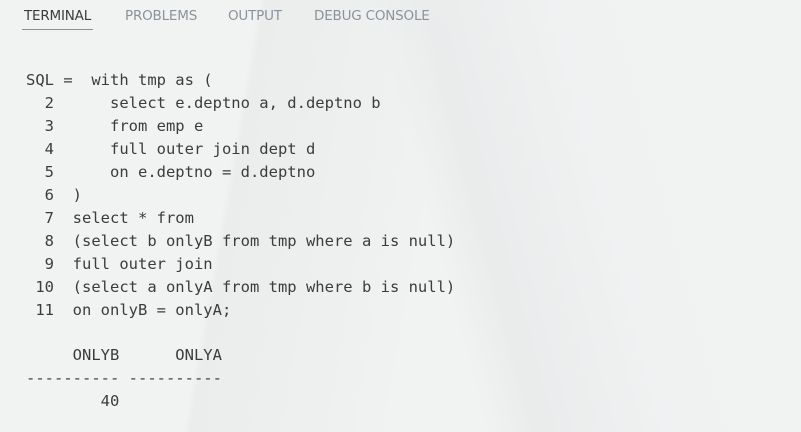 The width and height of the screenshot is (801, 432). What do you see at coordinates (171, 172) in the screenshot?
I see `sql-line: 5 on e.deptno = d.deptno` at bounding box center [171, 172].